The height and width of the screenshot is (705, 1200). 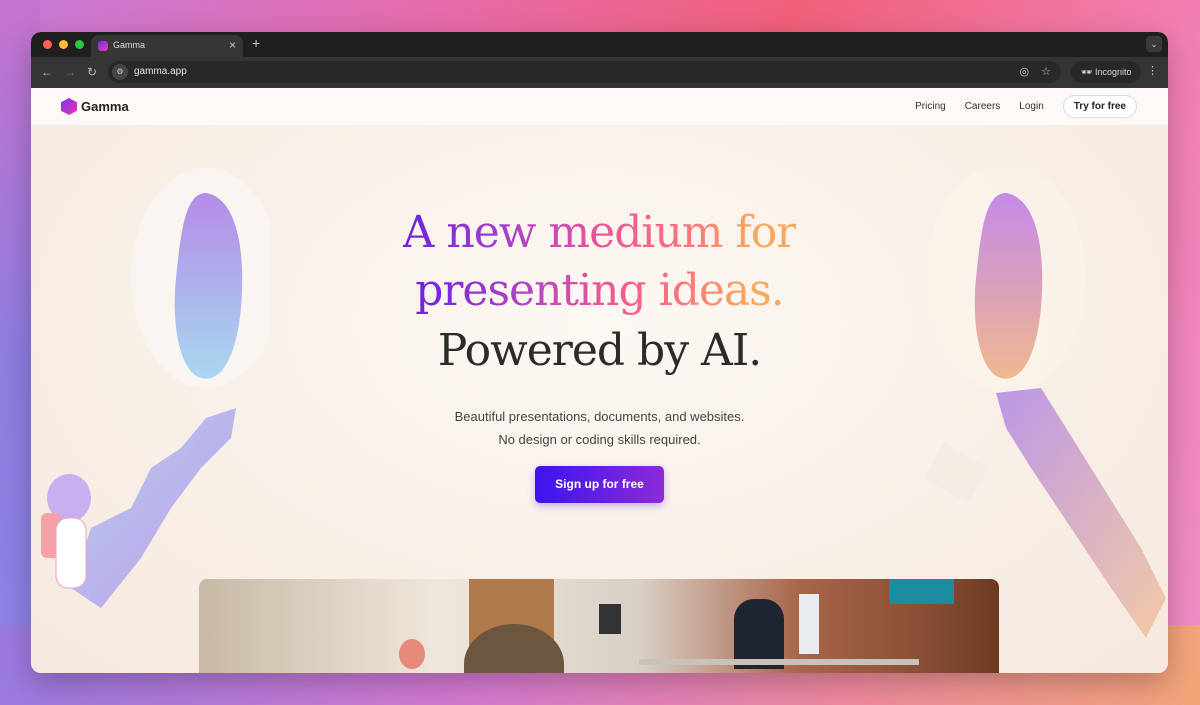 I want to click on forward-icon: →, so click(x=70, y=72).